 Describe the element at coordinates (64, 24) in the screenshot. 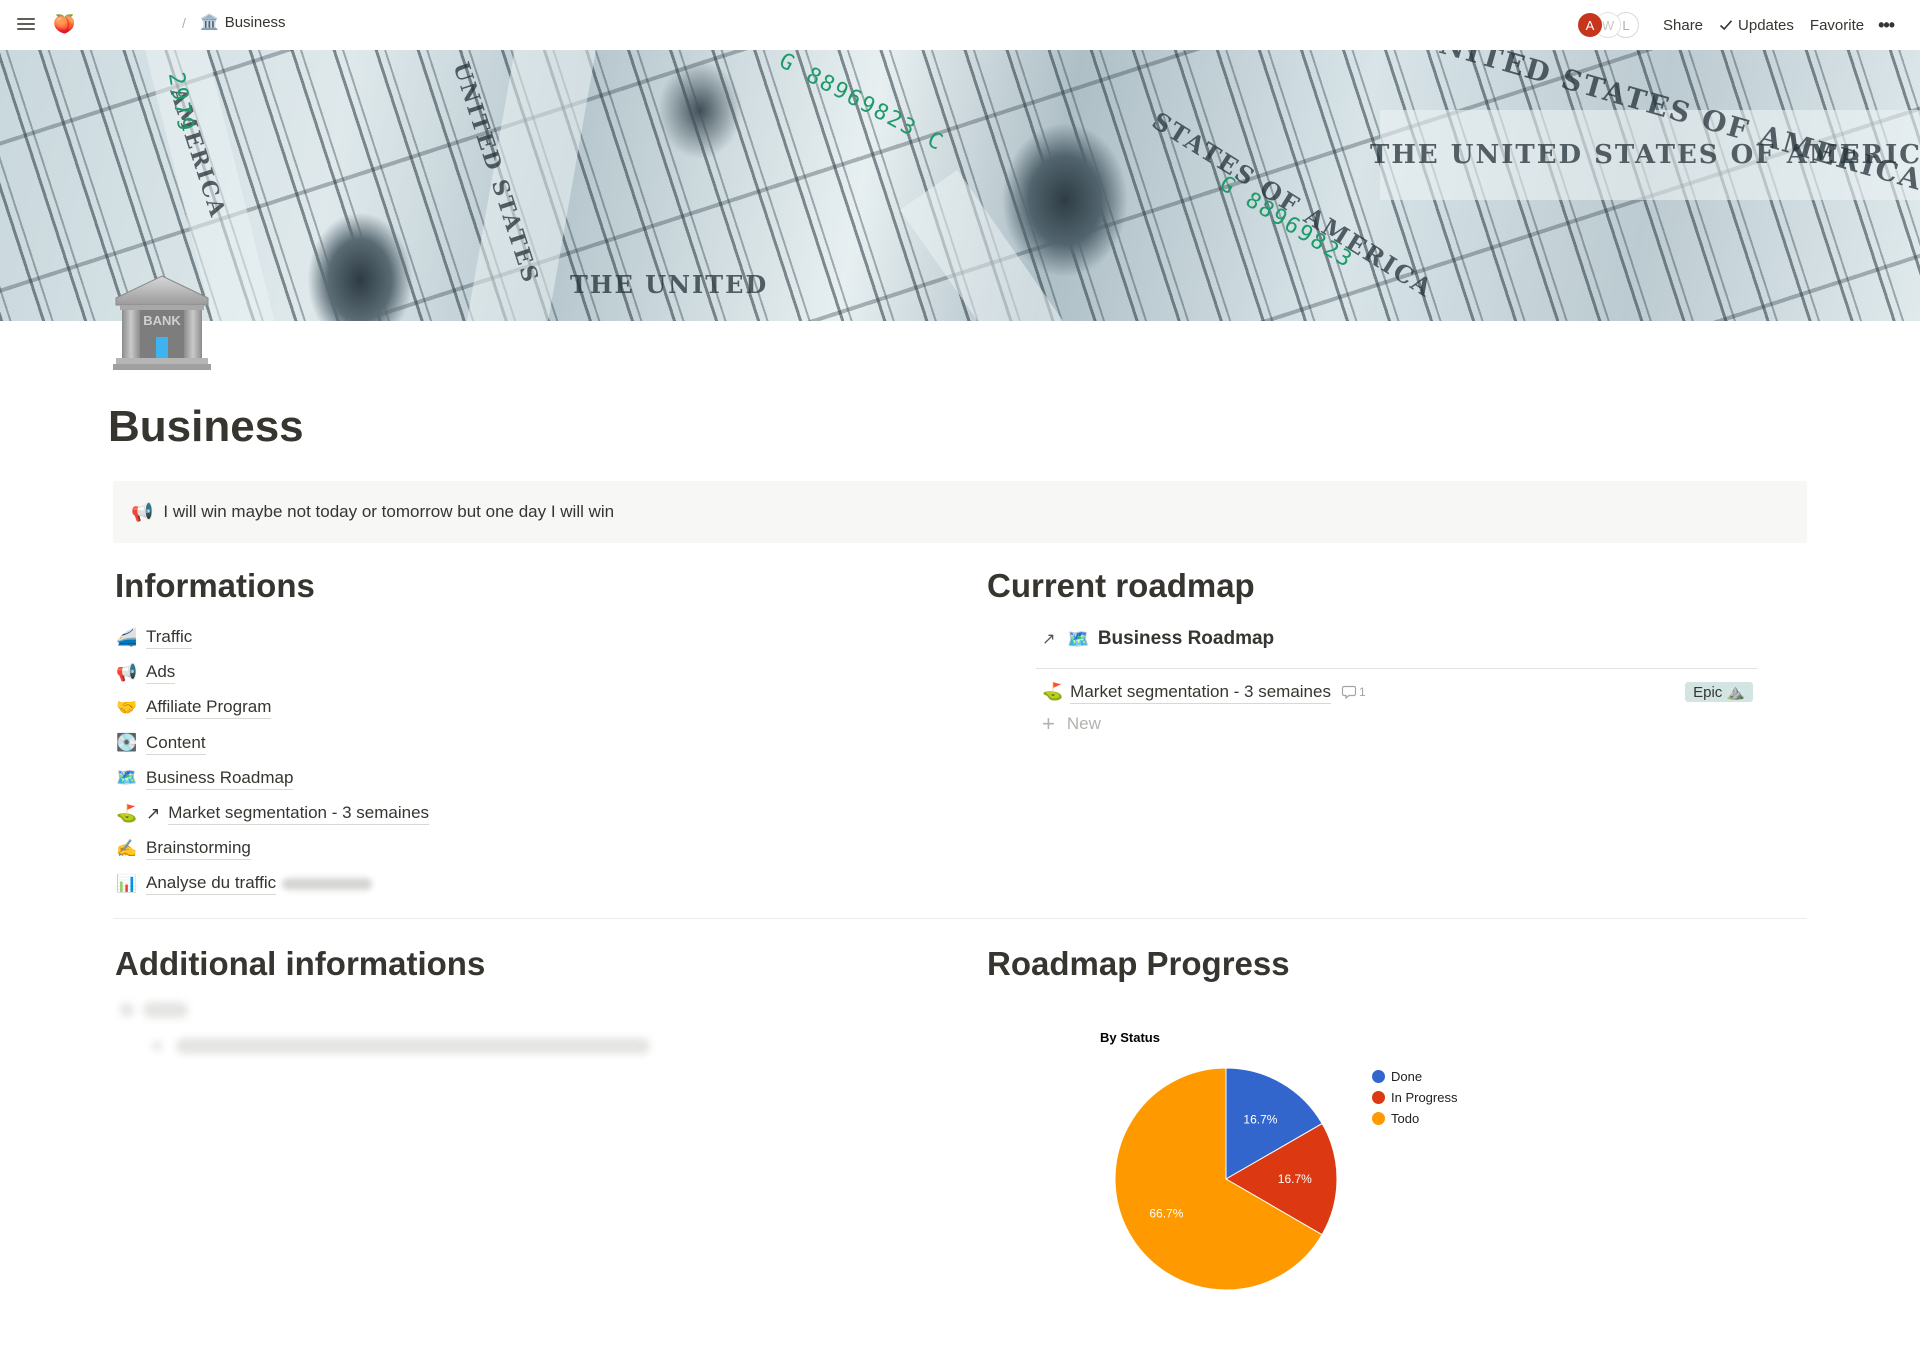

I see `workspace-peach-icon: 🍑` at that location.